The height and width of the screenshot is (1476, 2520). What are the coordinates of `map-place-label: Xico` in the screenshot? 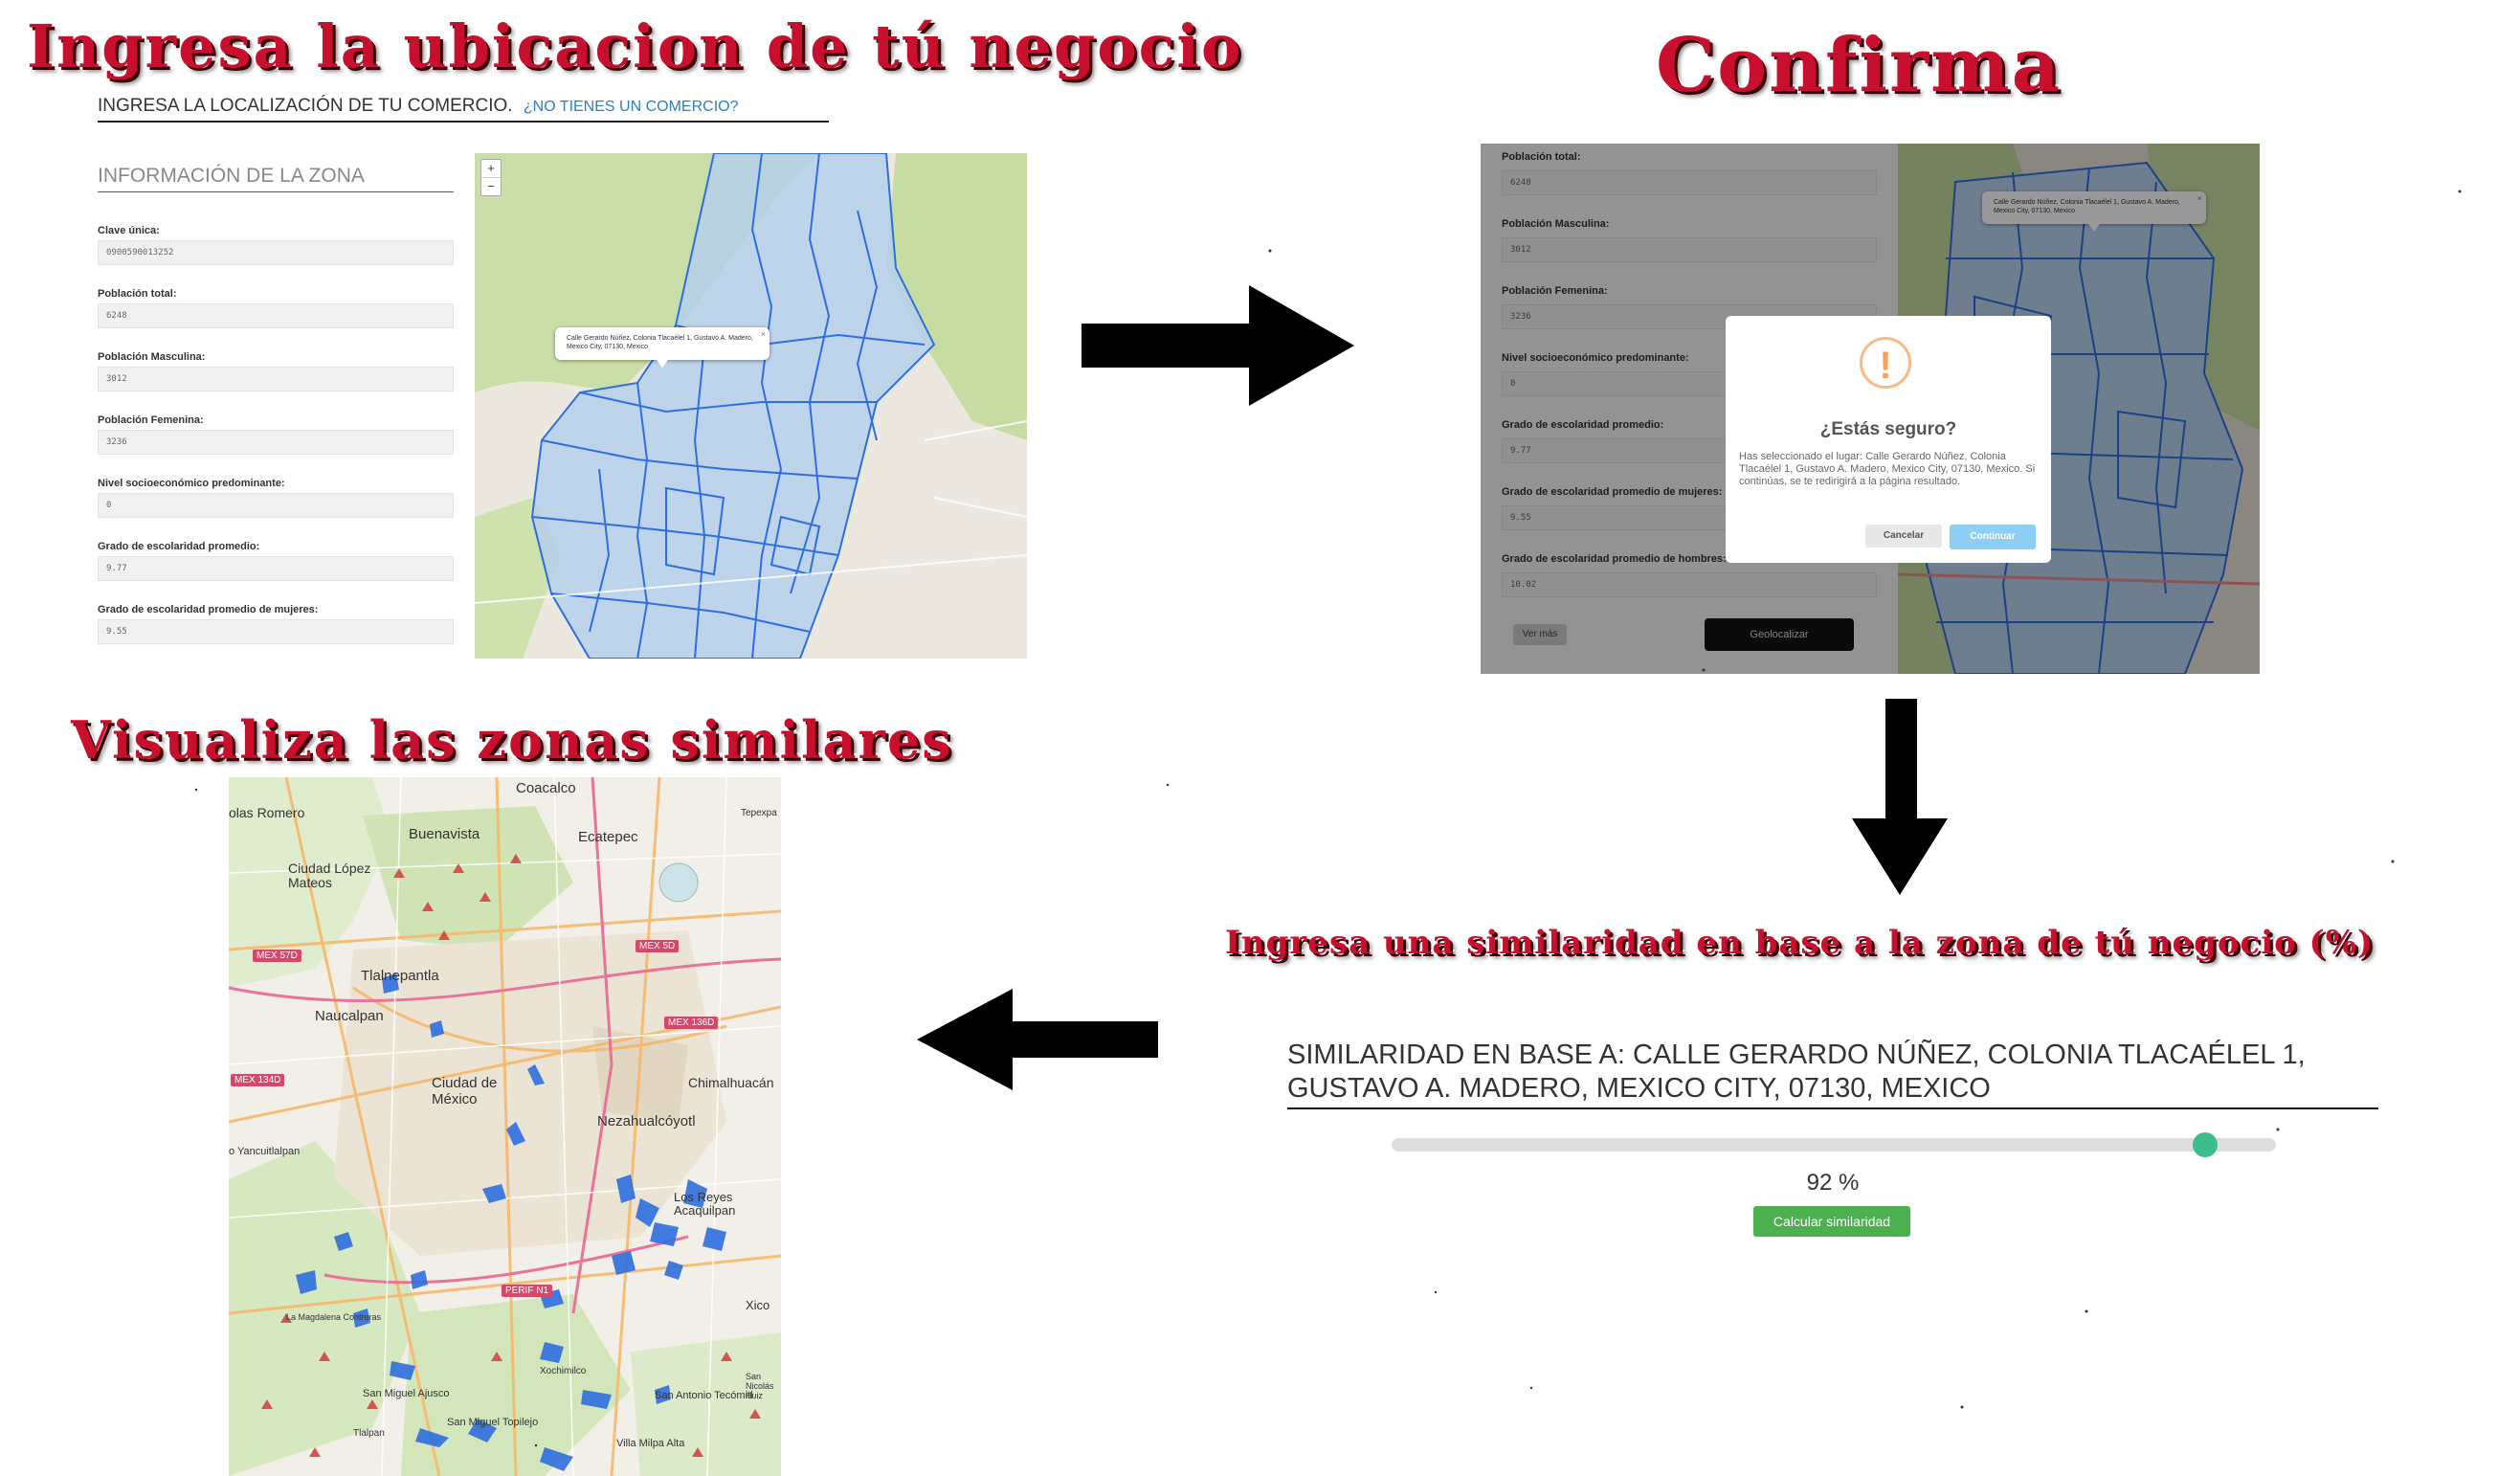 It's located at (758, 1305).